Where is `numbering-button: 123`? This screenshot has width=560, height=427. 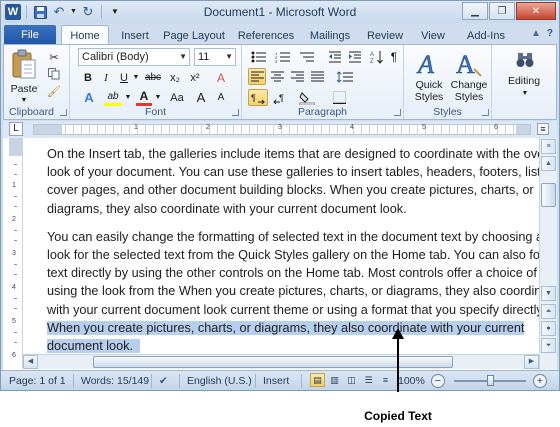 numbering-button: 123 is located at coordinates (283, 56).